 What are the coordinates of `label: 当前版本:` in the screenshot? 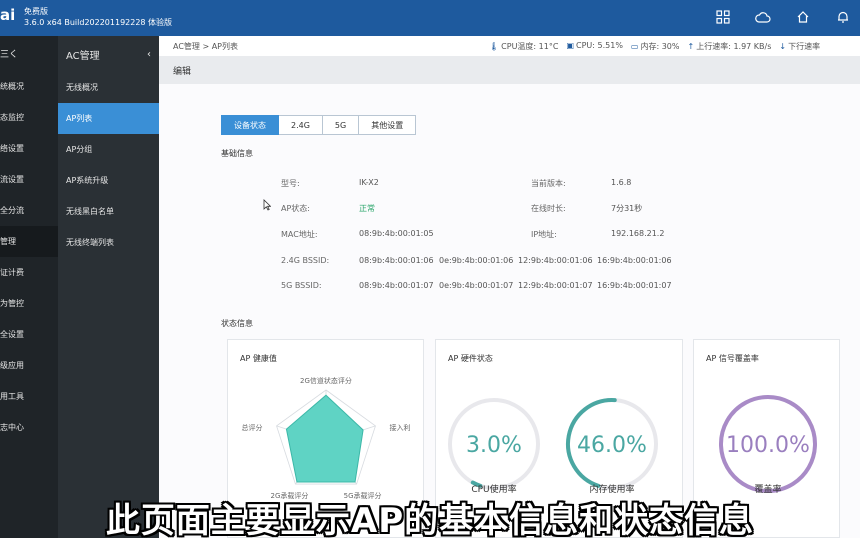 It's located at (548, 183).